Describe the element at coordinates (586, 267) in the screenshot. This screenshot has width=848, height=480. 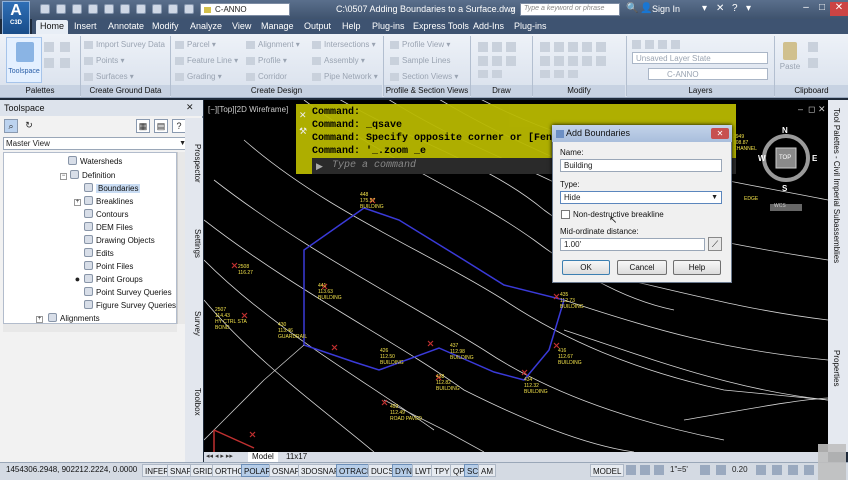
I see `ok-button: OK` at that location.